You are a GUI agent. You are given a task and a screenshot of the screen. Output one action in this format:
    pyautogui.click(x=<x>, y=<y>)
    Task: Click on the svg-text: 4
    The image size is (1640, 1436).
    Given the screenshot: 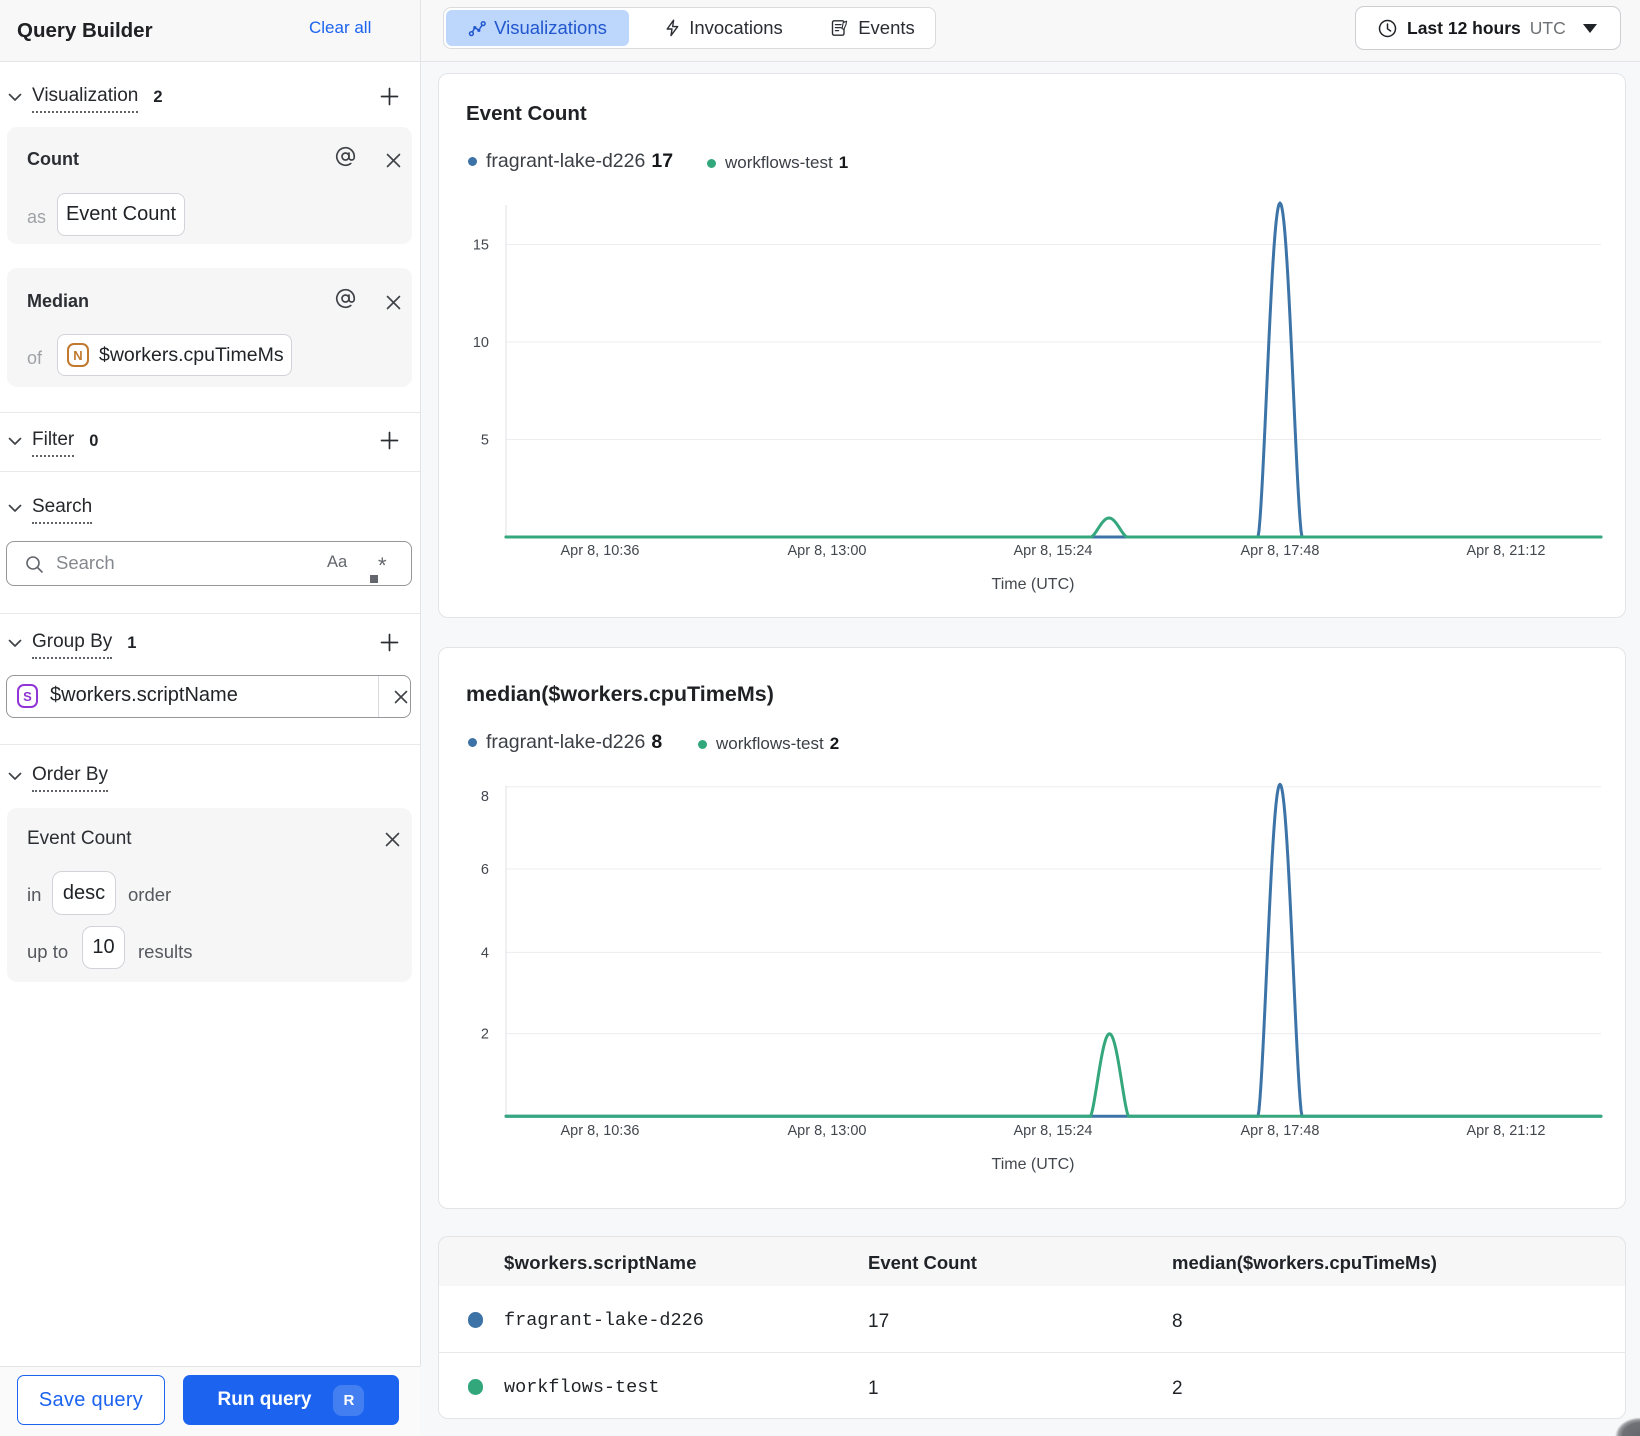 What is the action you would take?
    pyautogui.click(x=485, y=953)
    